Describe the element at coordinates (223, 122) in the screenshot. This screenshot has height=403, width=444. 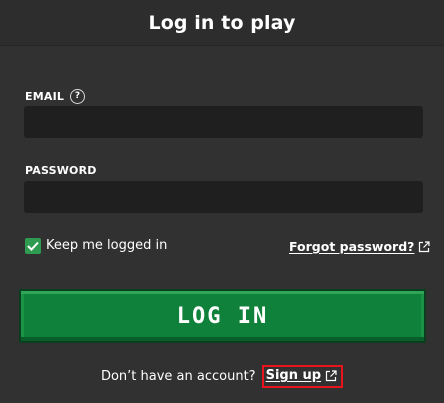
I see `email-input` at that location.